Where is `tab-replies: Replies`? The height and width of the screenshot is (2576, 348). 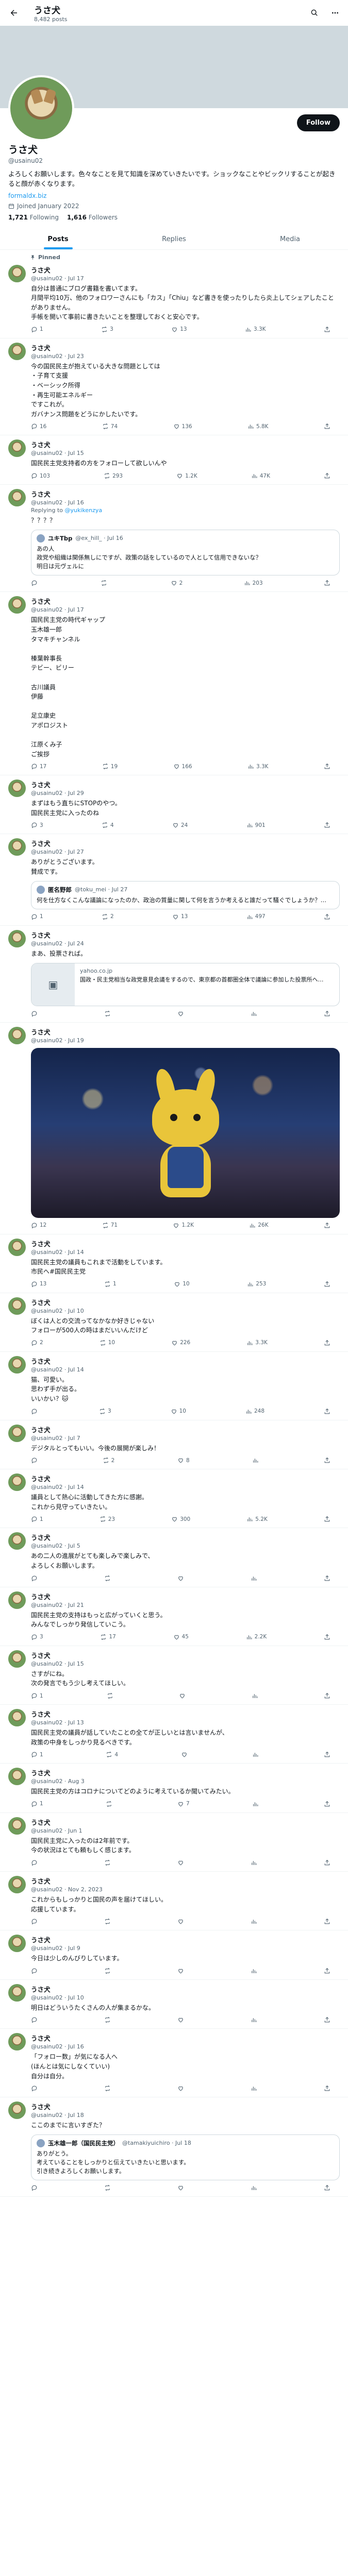
tab-replies: Replies is located at coordinates (174, 238).